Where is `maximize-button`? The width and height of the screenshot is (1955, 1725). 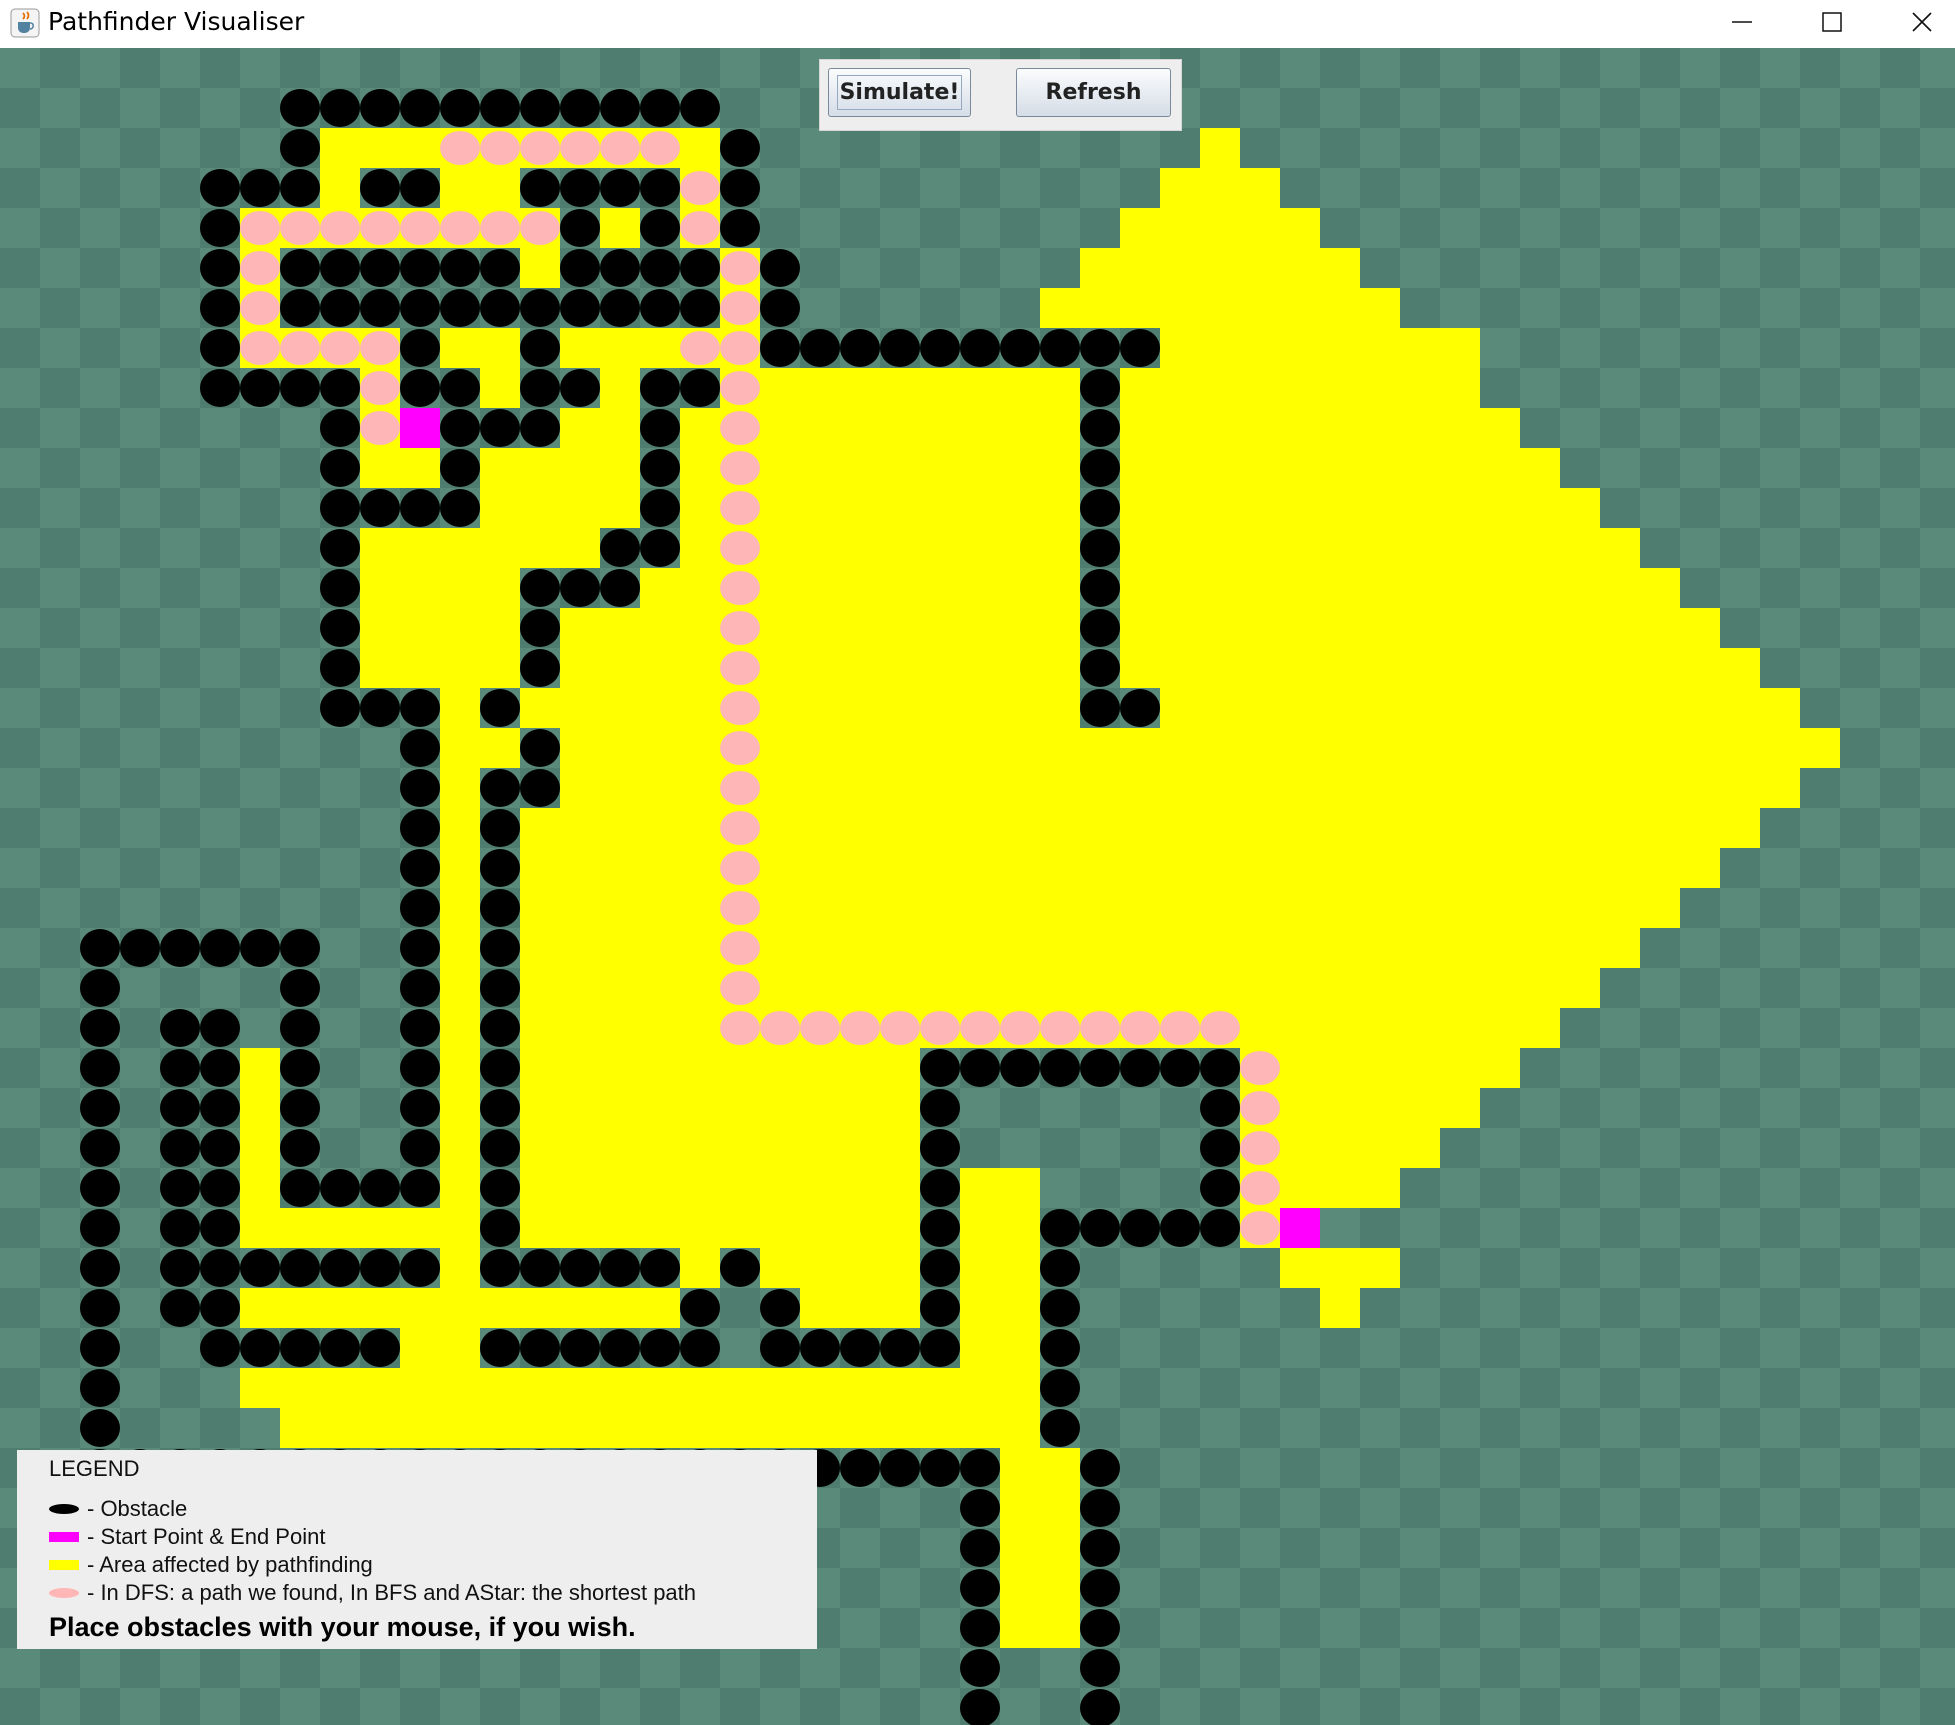 maximize-button is located at coordinates (1832, 22).